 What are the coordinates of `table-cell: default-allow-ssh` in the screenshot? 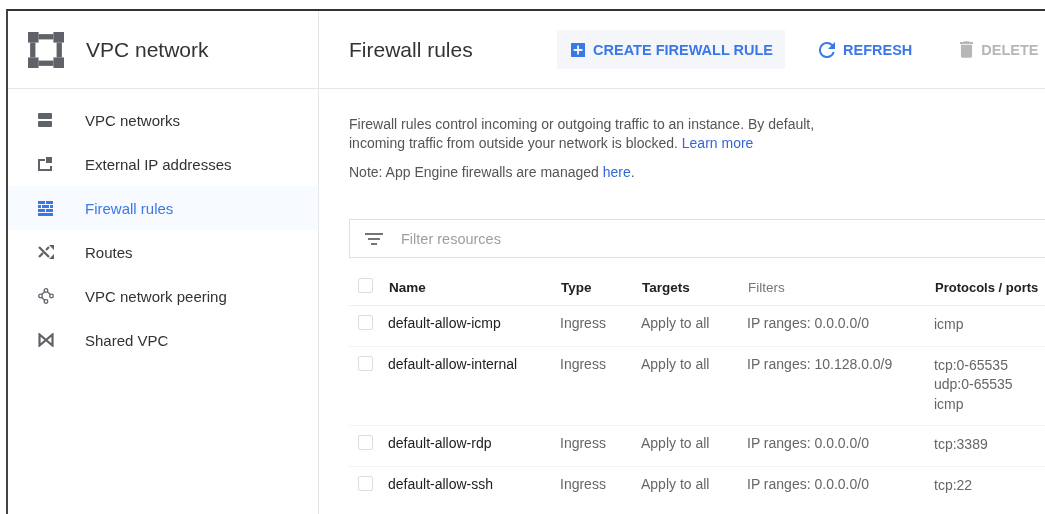 It's located at (474, 486).